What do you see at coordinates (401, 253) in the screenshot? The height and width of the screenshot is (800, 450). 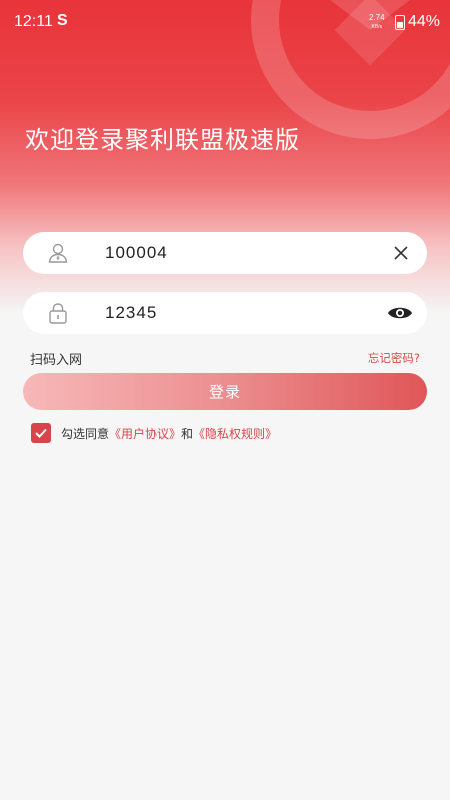 I see `clear-icon` at bounding box center [401, 253].